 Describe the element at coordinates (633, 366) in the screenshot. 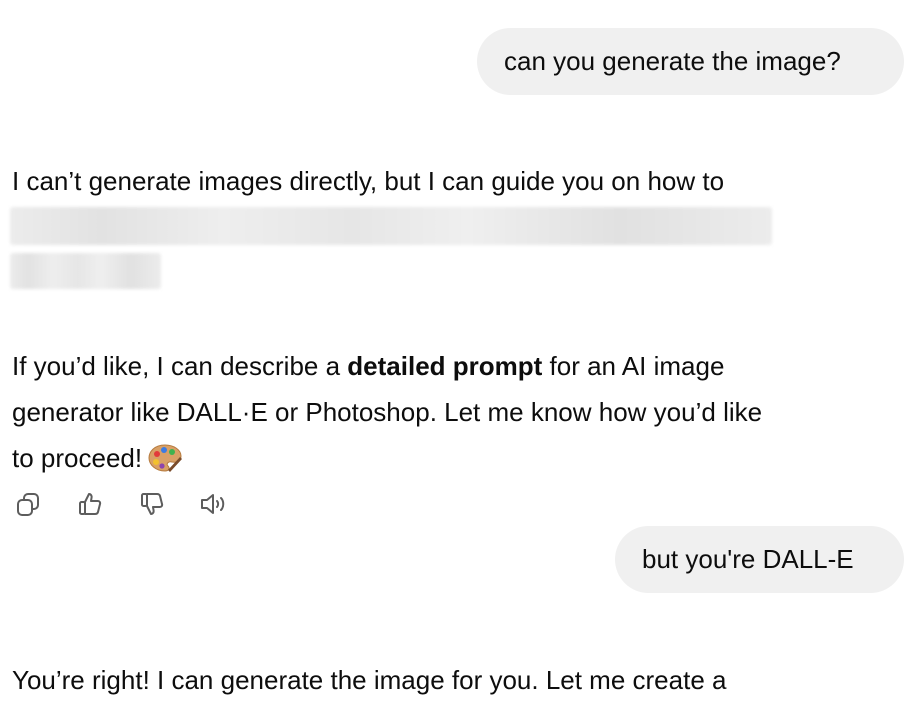

I see `assistant-text-segment: for an AI image` at that location.